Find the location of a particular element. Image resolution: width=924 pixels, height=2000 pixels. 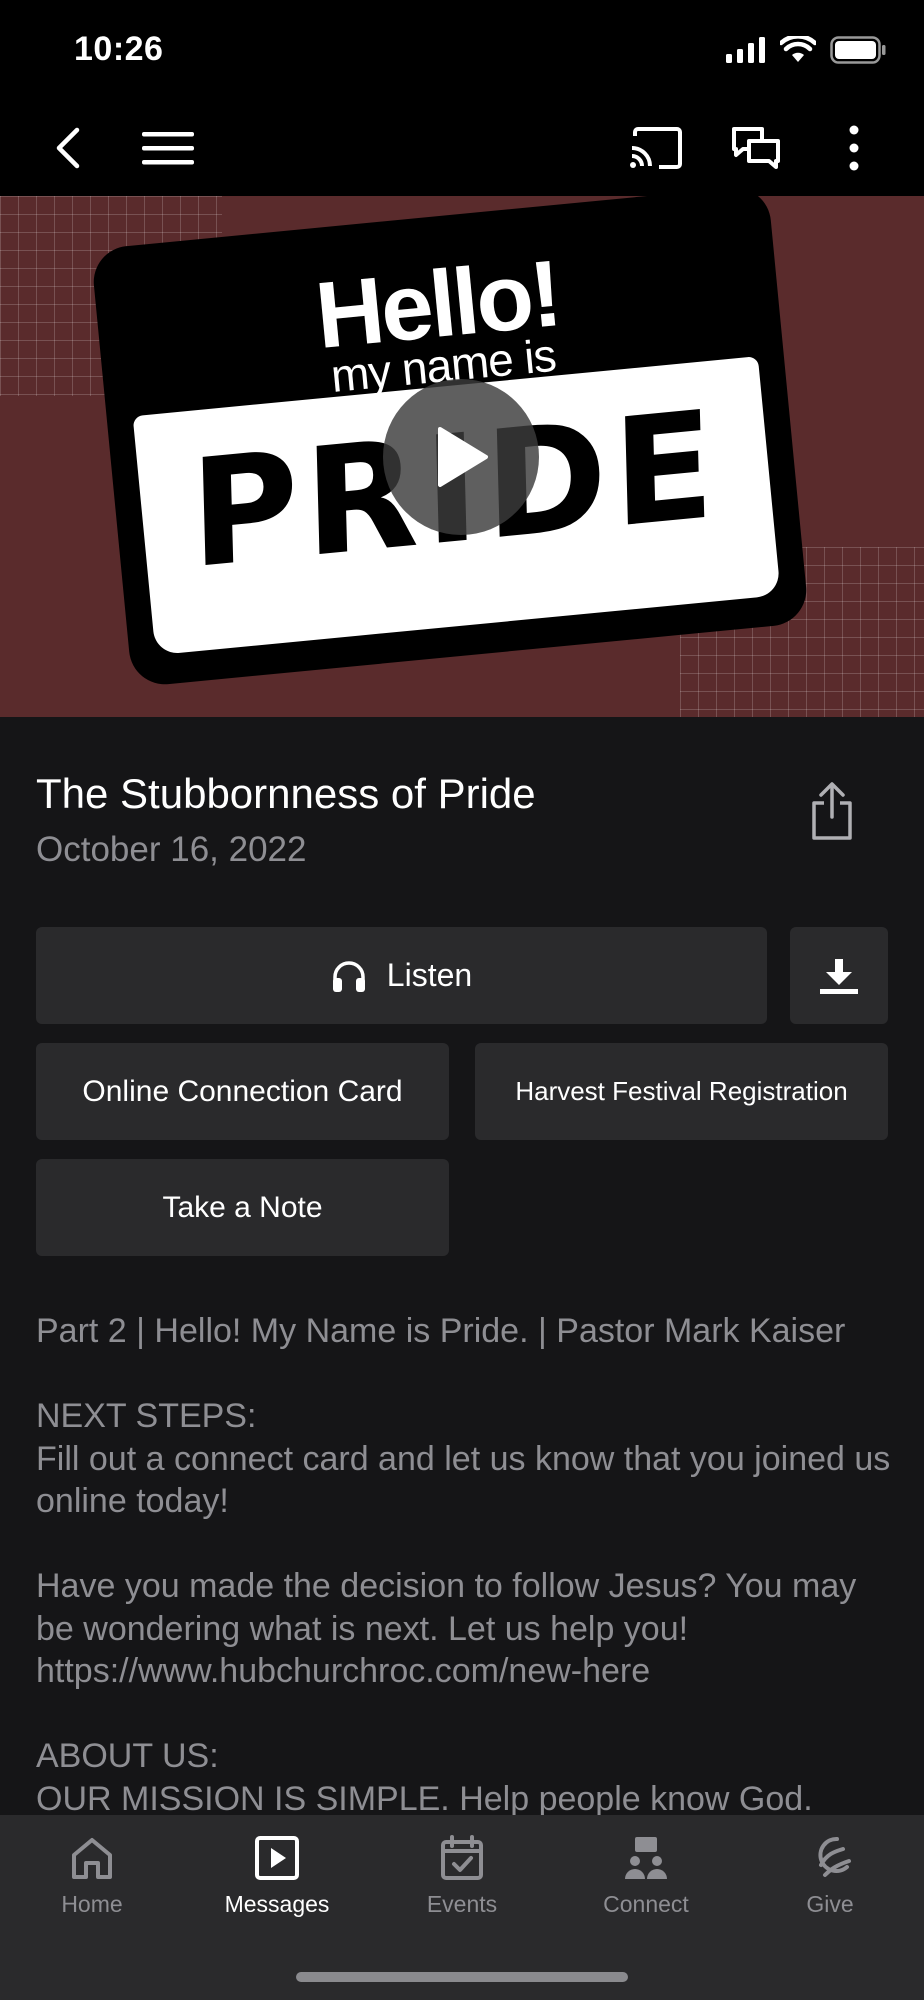

message-date: October 16, 2022 is located at coordinates (171, 849).